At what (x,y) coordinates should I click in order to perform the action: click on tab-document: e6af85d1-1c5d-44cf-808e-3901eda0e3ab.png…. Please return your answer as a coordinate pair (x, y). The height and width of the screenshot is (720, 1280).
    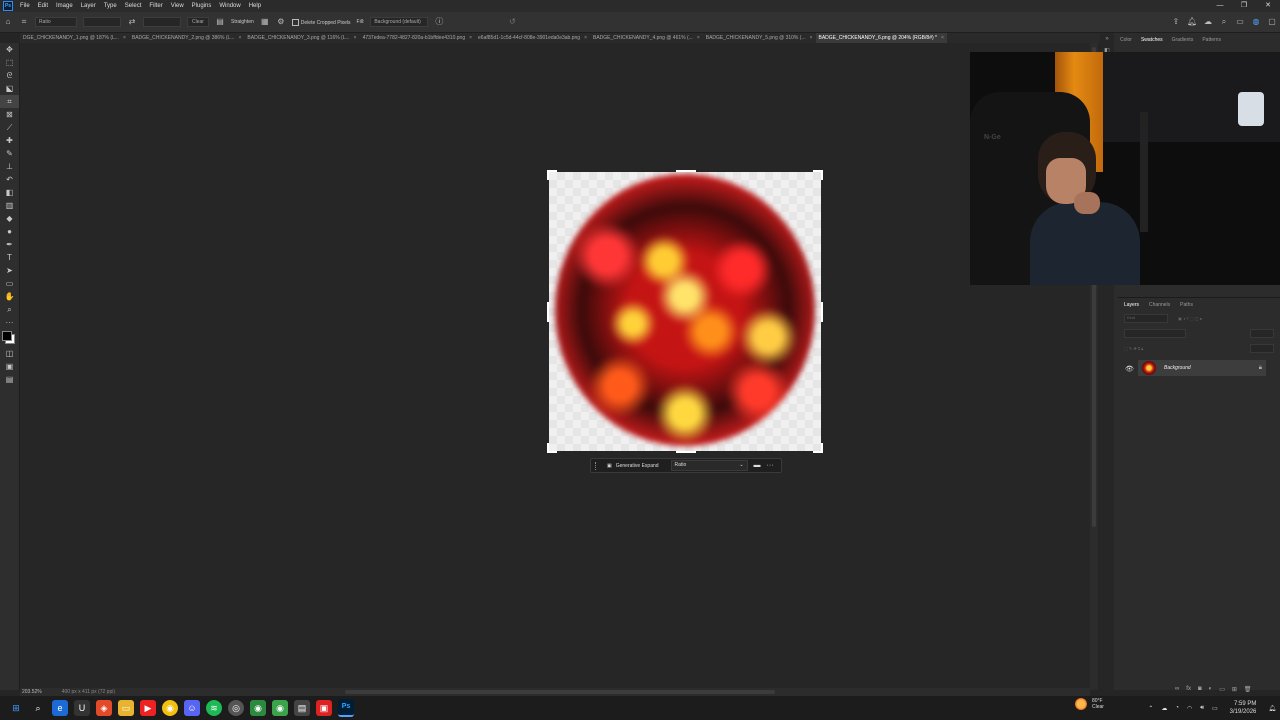
    Looking at the image, I should click on (532, 38).